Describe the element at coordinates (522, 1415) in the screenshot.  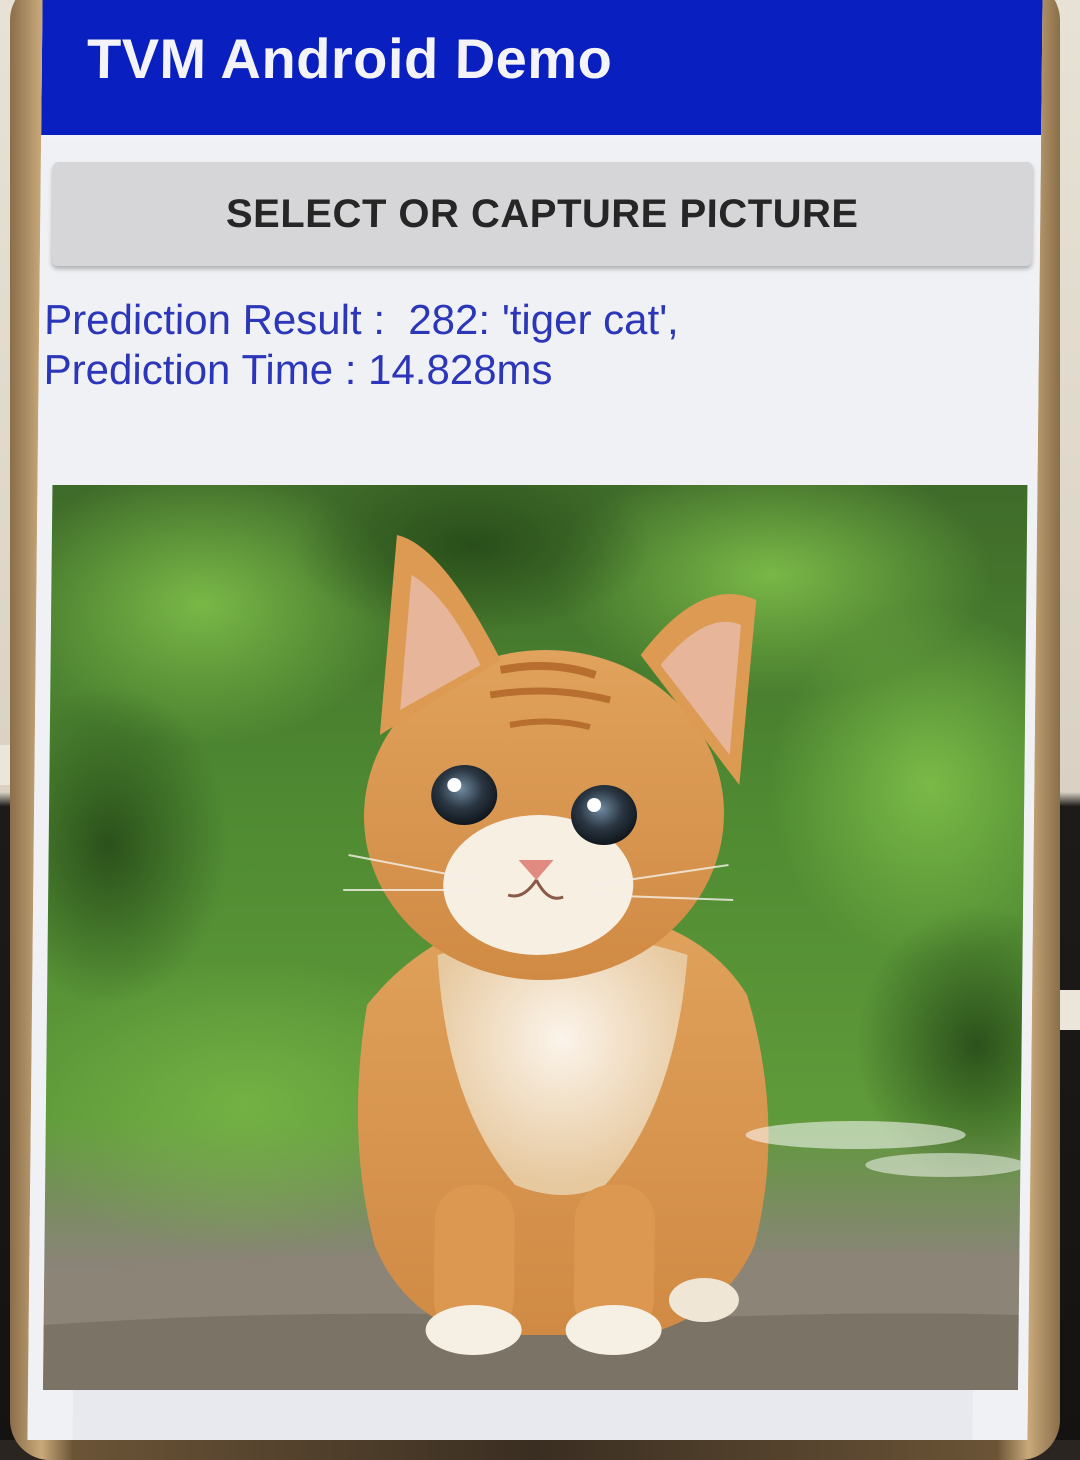
I see `bottom-strip` at that location.